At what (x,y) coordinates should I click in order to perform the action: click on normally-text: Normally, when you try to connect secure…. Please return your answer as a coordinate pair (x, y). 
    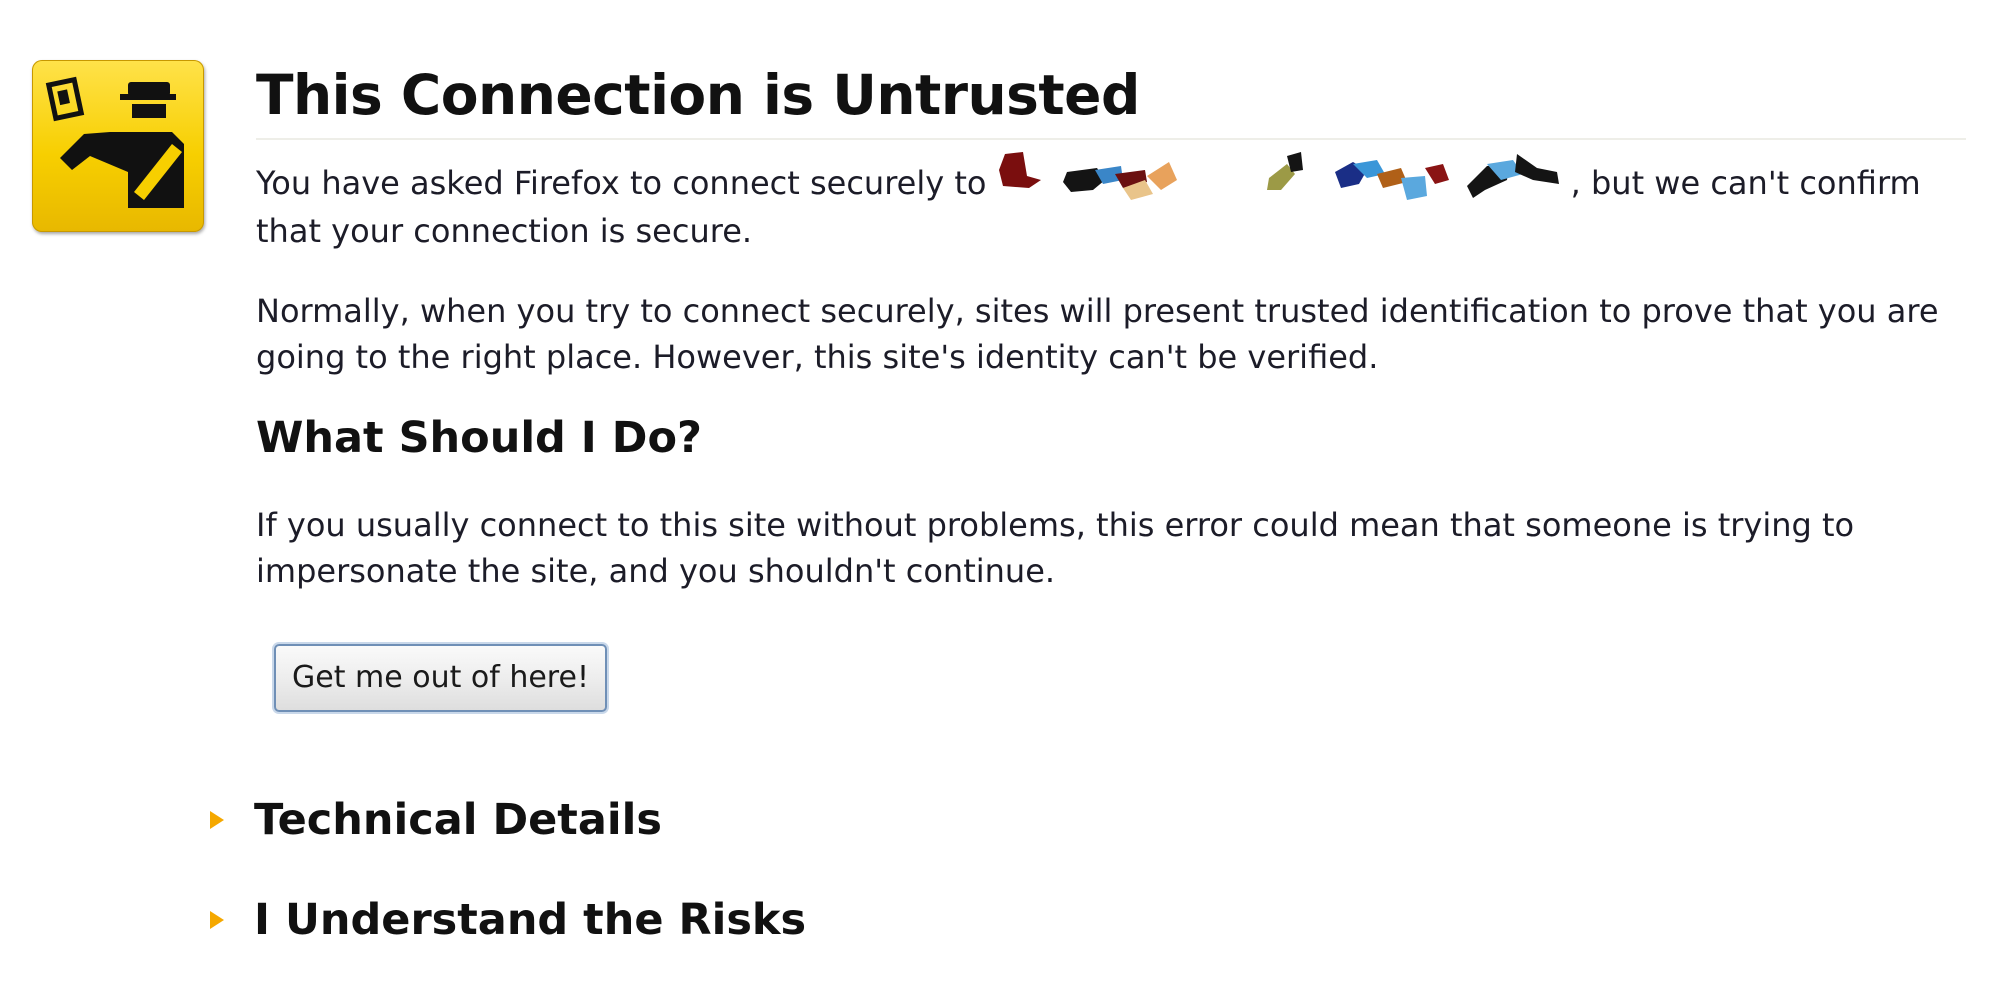
    Looking at the image, I should click on (1097, 334).